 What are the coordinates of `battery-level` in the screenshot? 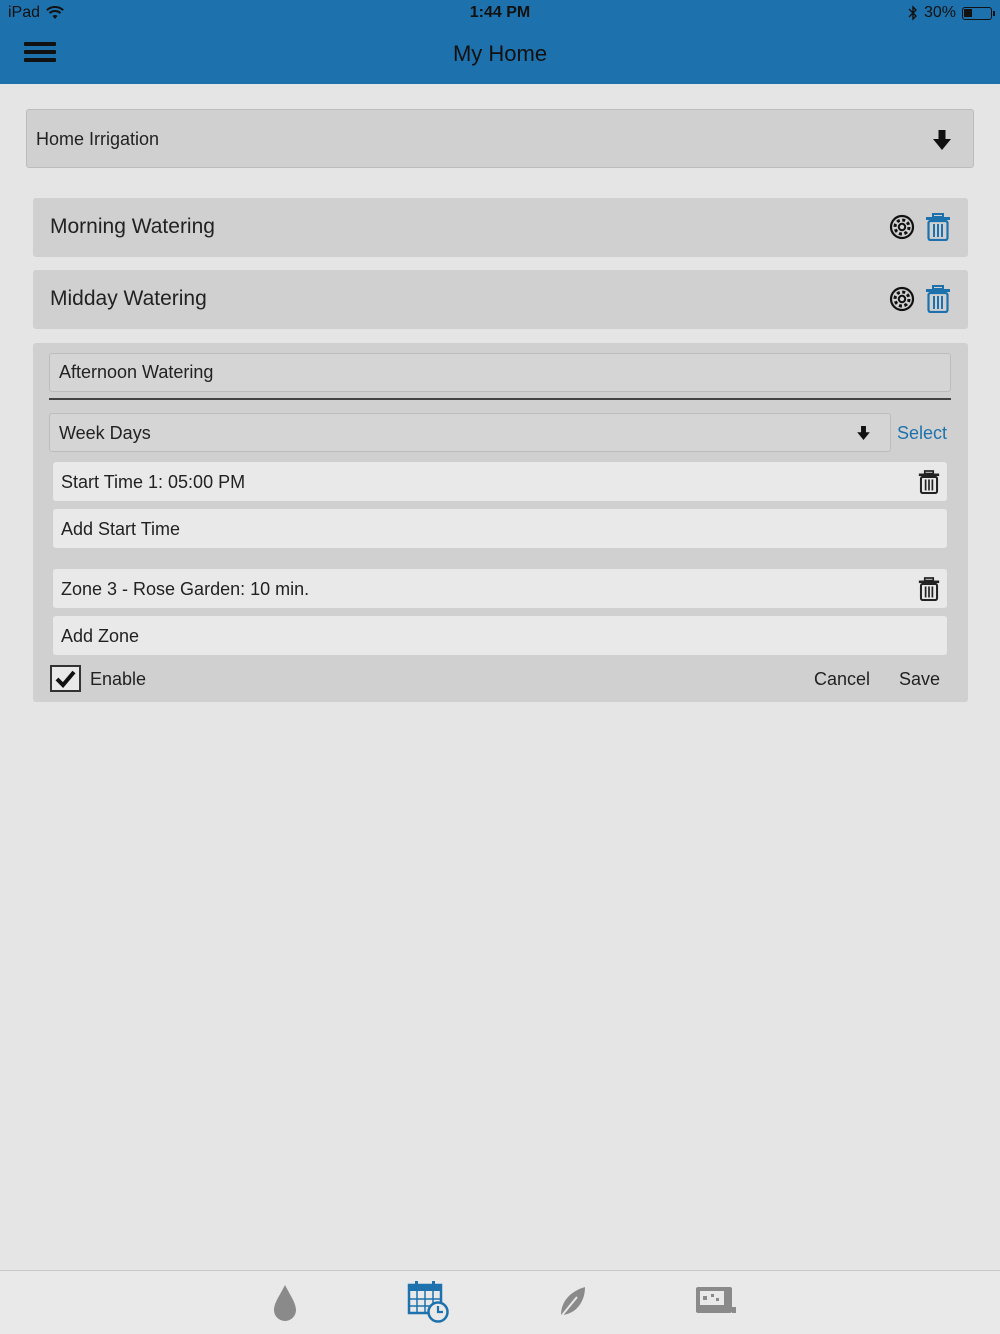 It's located at (968, 12).